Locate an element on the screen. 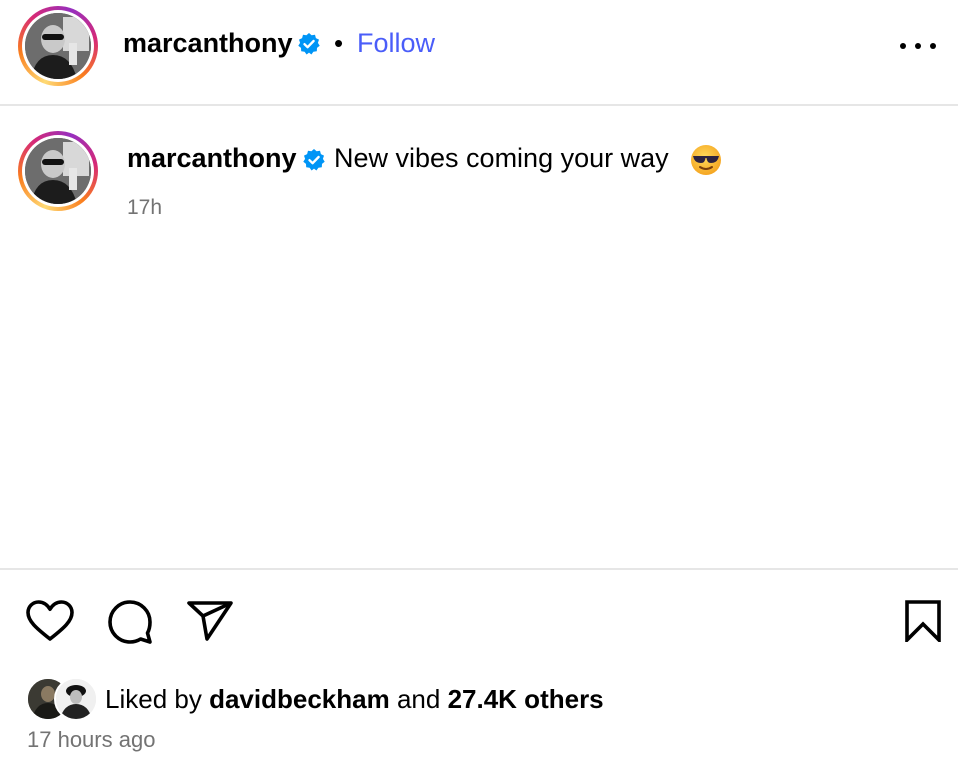 The height and width of the screenshot is (762, 958). comment-icon is located at coordinates (130, 624).